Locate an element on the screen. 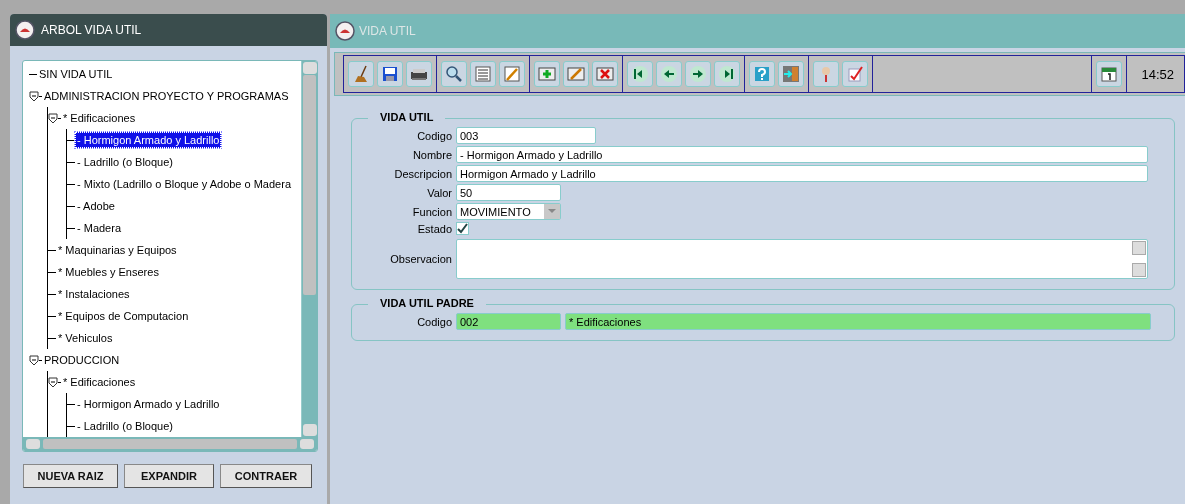 The width and height of the screenshot is (1185, 504). section-title: VIDA UTIL is located at coordinates (407, 117).